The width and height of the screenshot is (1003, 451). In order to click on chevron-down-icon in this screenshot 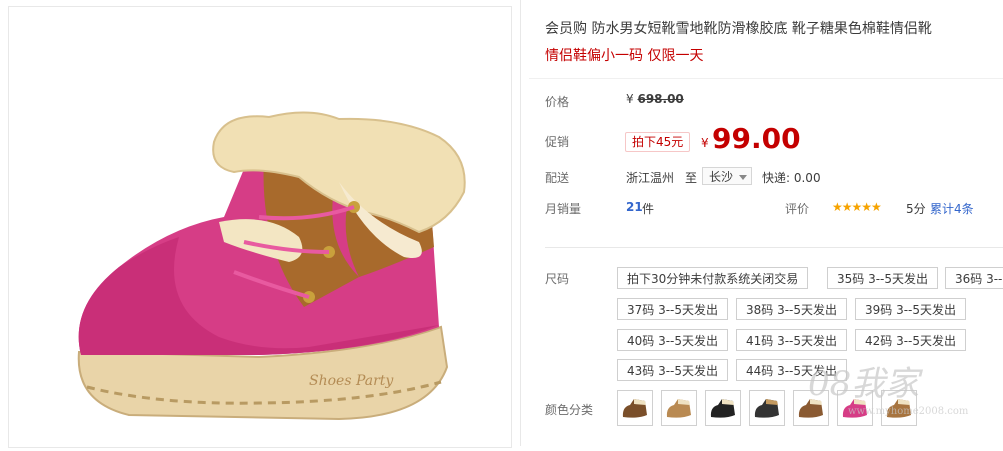, I will do `click(743, 177)`.